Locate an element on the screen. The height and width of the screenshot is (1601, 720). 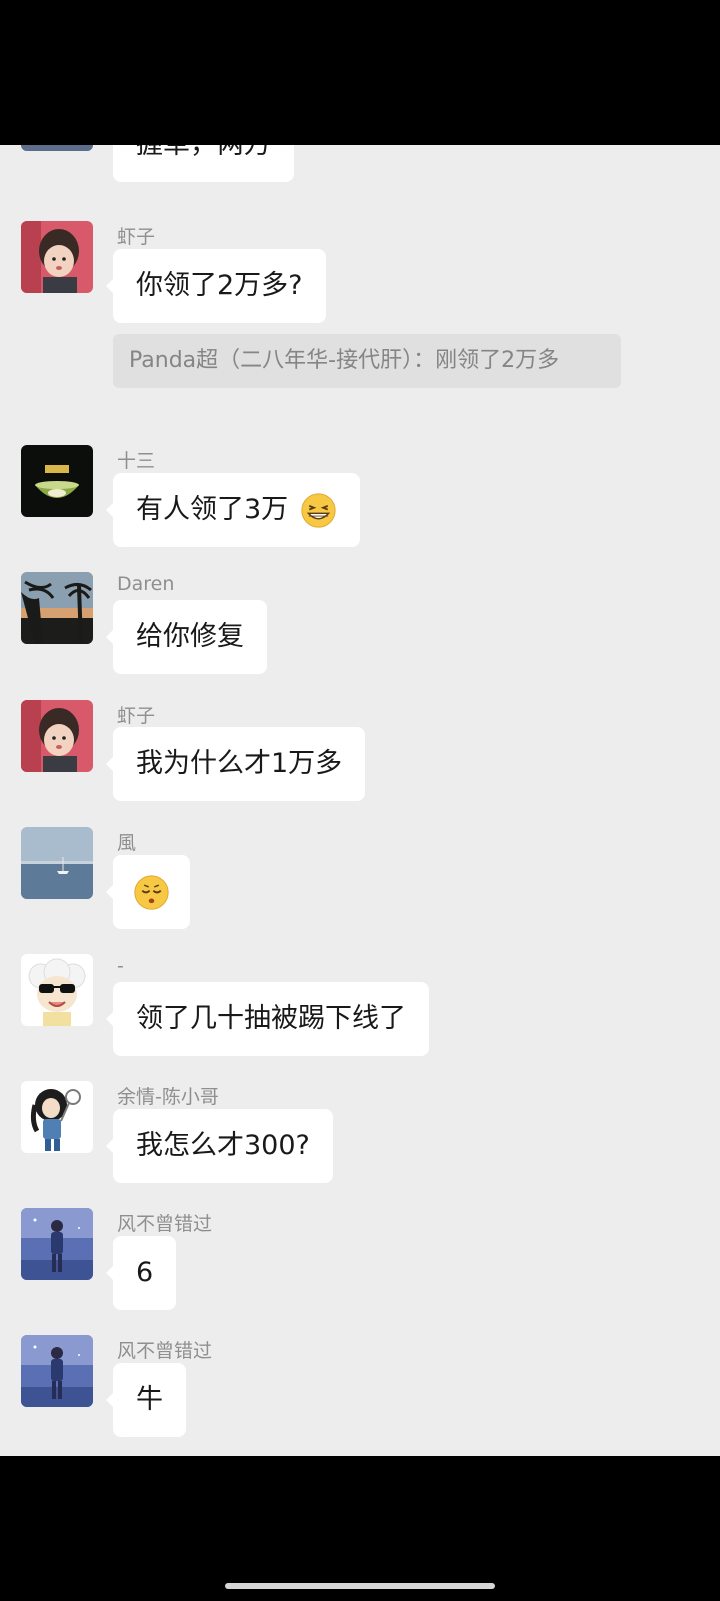
cartoon-girl-avatar is located at coordinates (57, 1117).